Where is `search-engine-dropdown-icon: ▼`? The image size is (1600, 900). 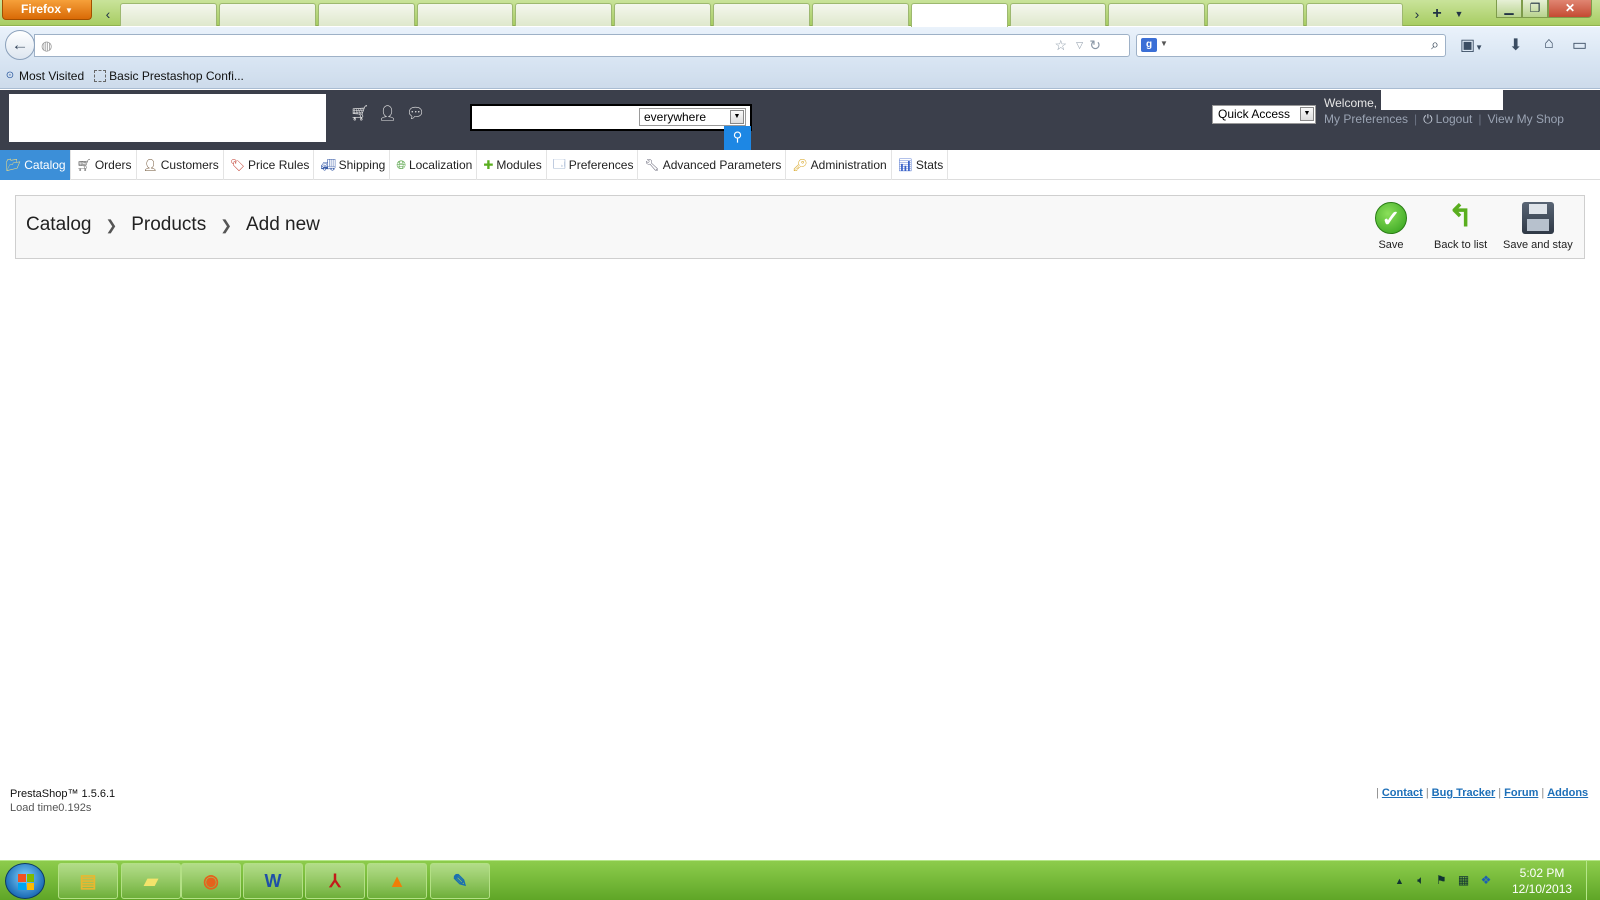
search-engine-dropdown-icon: ▼ is located at coordinates (1164, 43).